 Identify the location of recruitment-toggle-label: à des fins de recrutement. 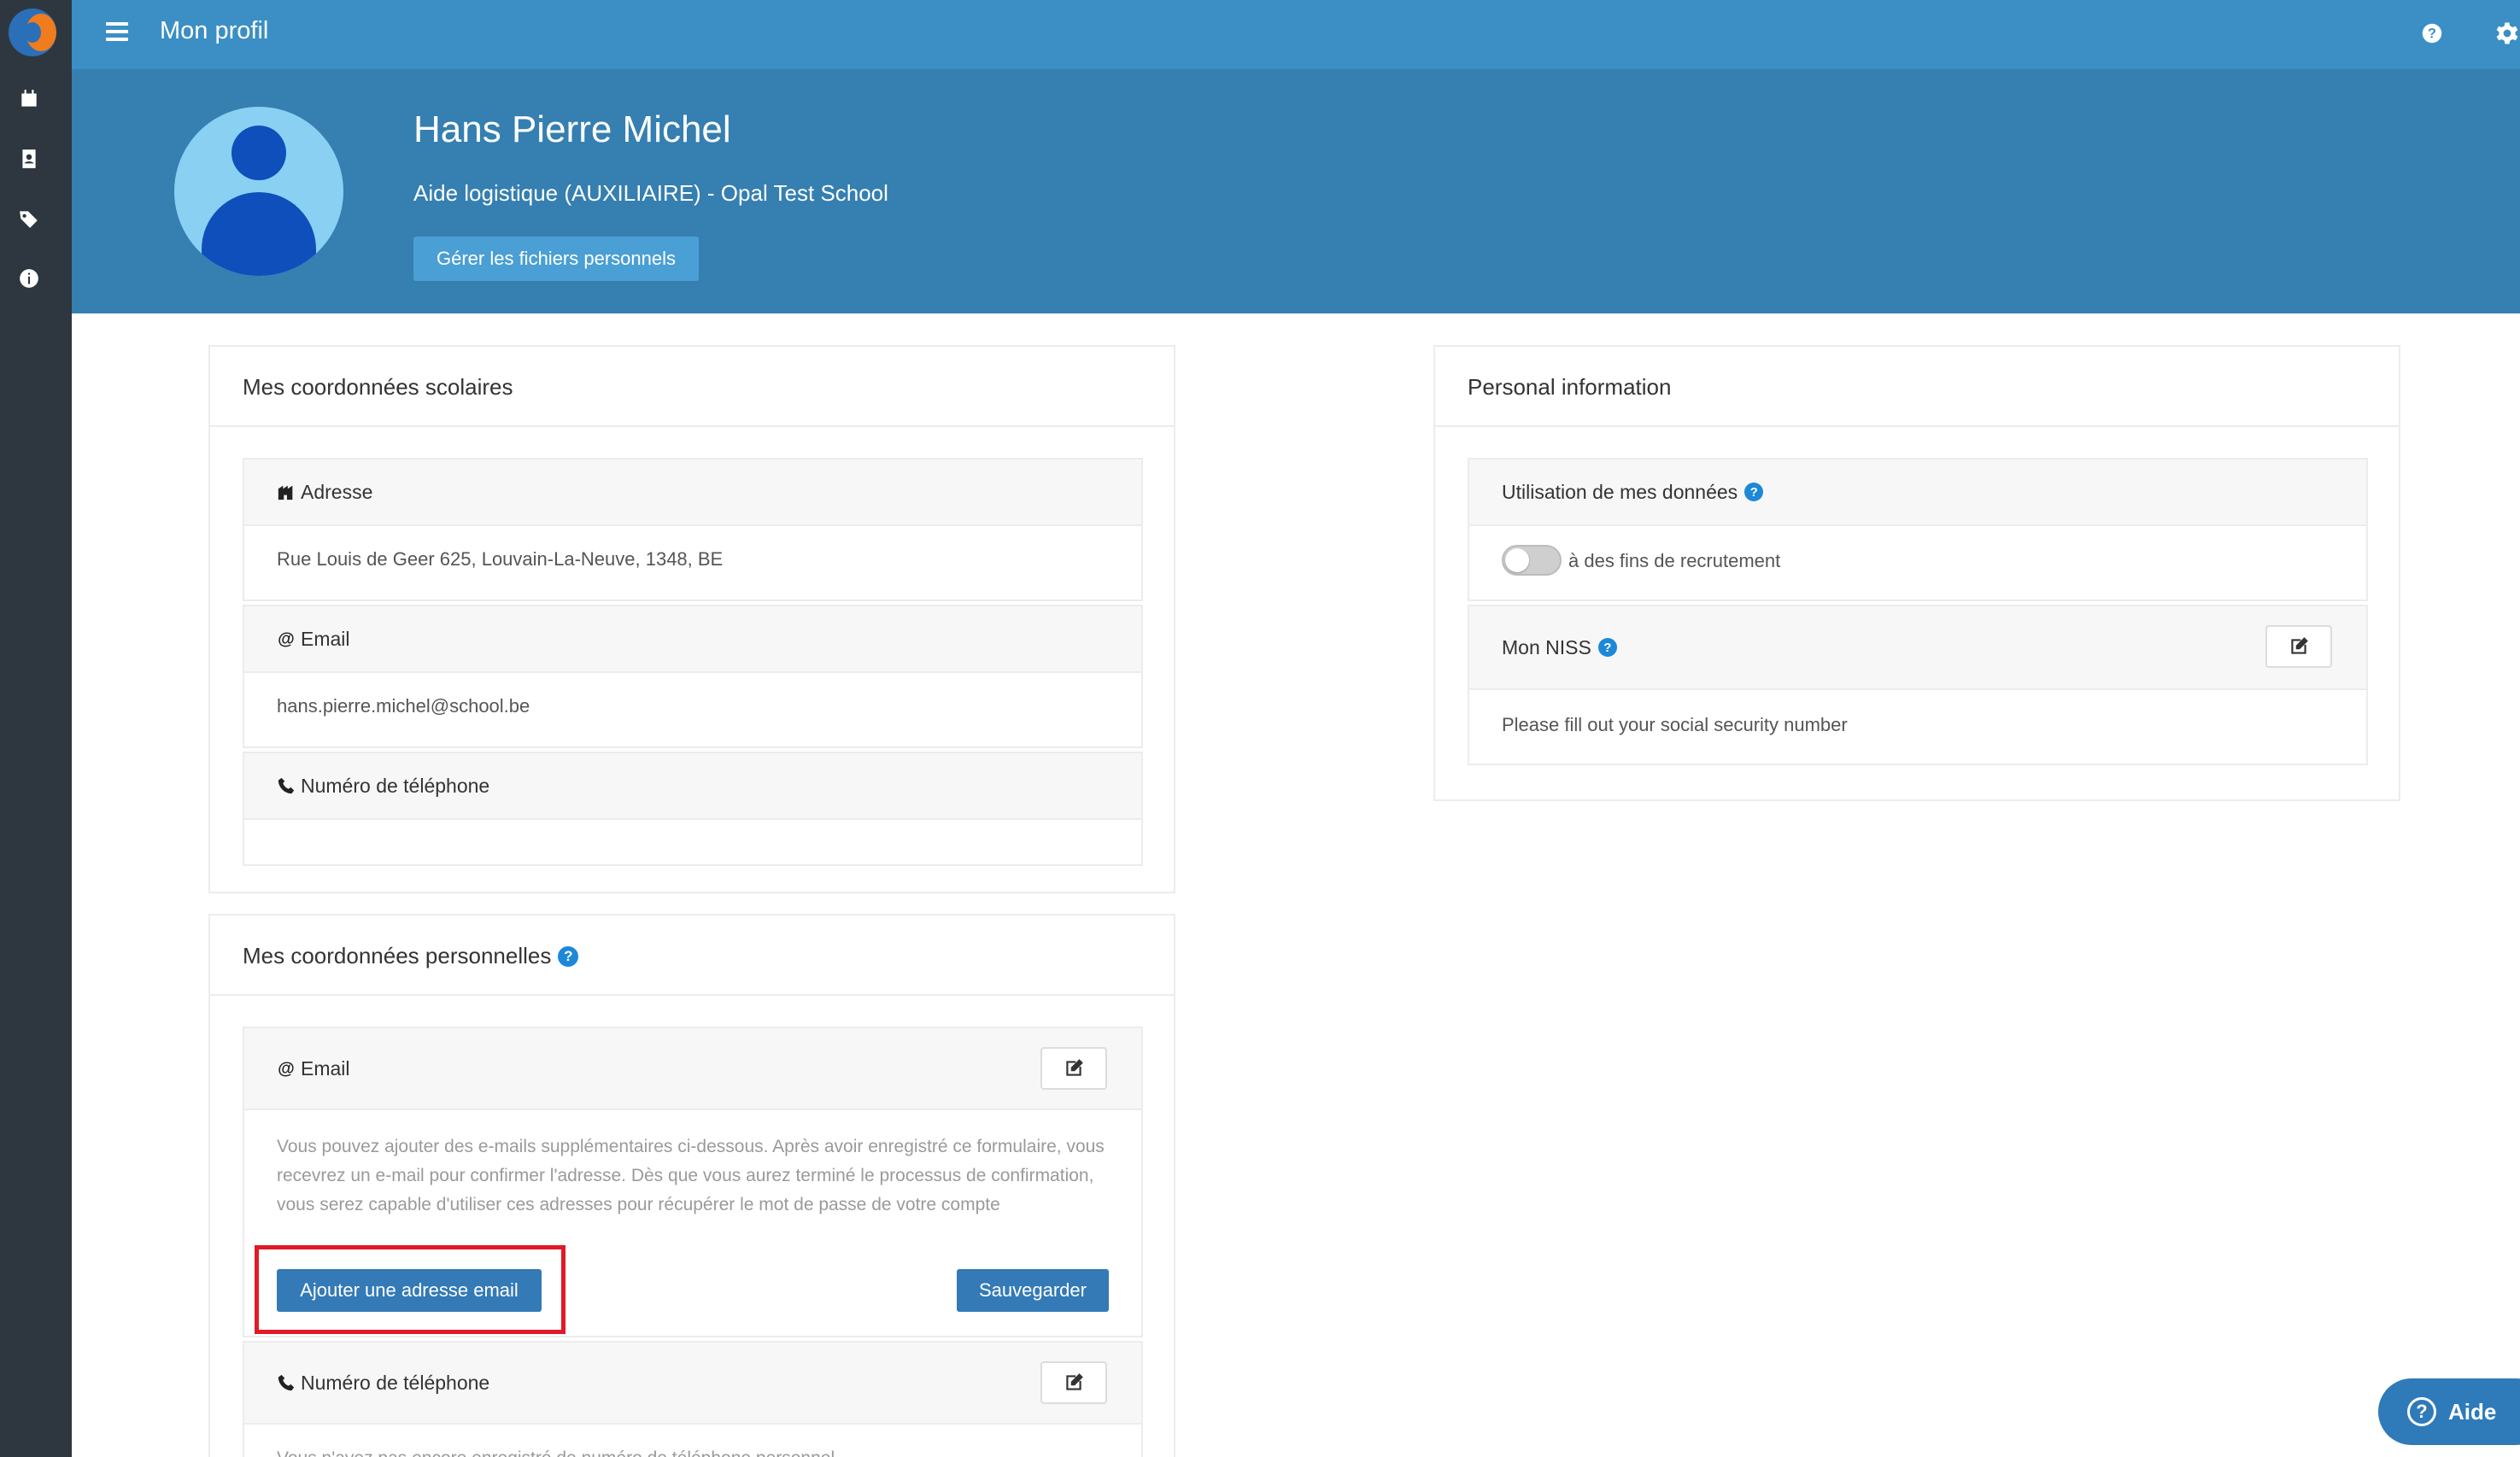
(1674, 560).